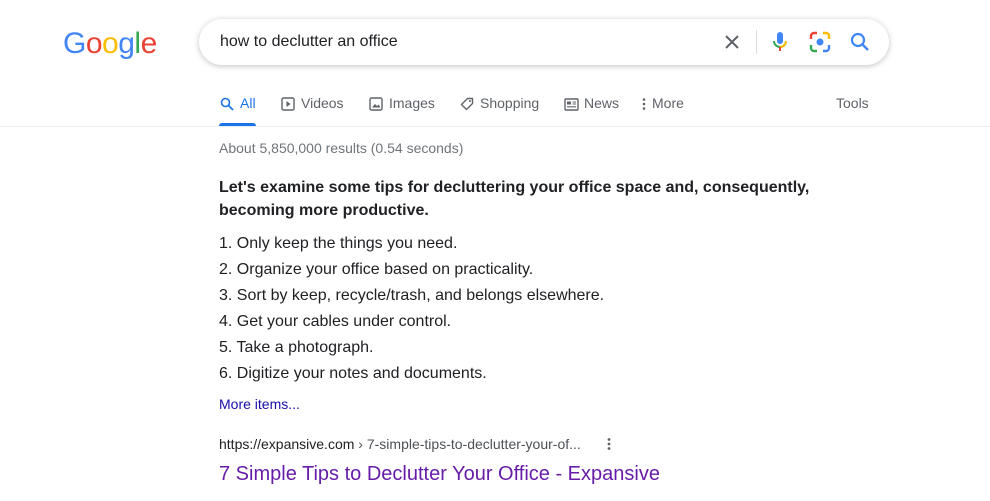  I want to click on image-icon, so click(376, 104).